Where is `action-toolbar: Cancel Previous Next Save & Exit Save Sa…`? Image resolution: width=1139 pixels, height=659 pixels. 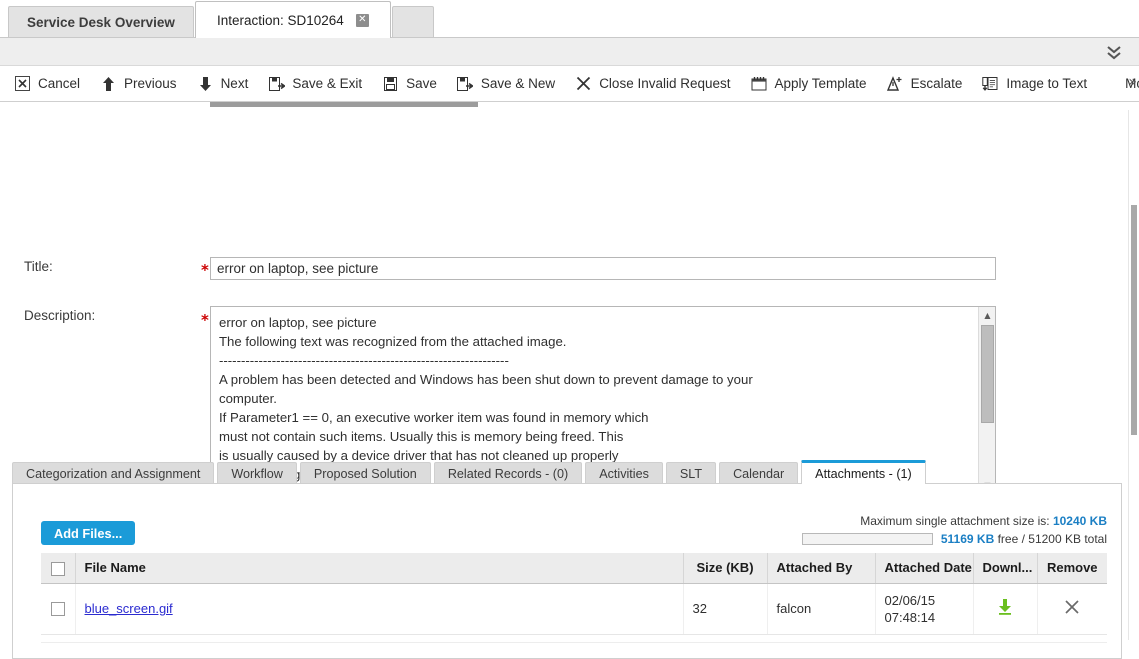
action-toolbar: Cancel Previous Next Save & Exit Save Sa… is located at coordinates (569, 84).